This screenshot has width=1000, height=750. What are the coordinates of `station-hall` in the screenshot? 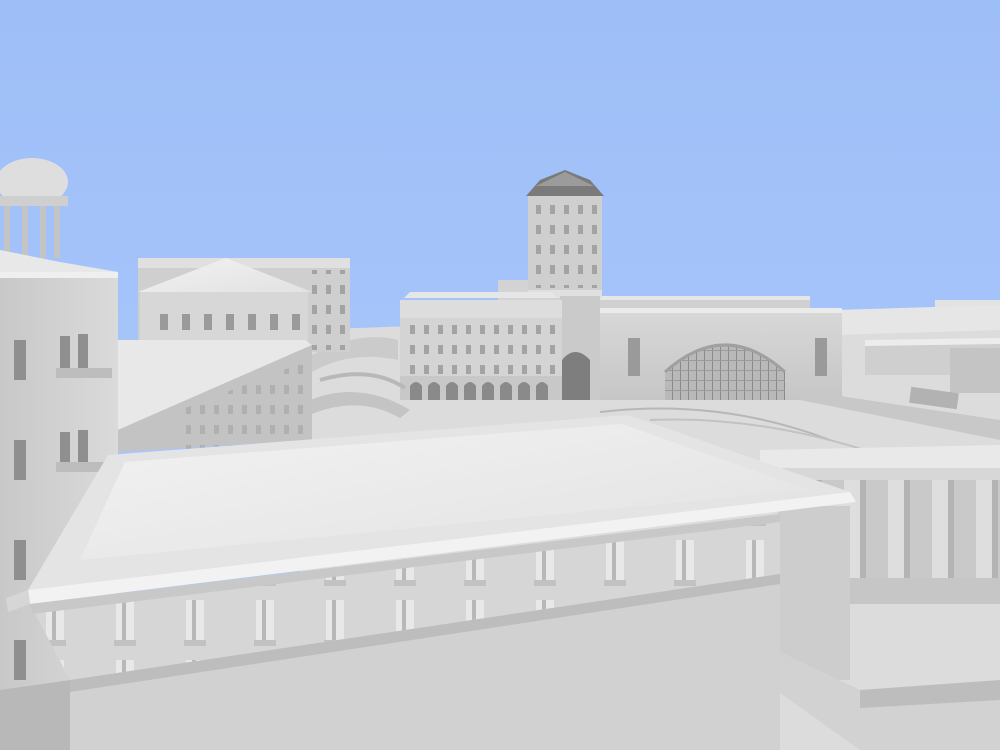 It's located at (717, 348).